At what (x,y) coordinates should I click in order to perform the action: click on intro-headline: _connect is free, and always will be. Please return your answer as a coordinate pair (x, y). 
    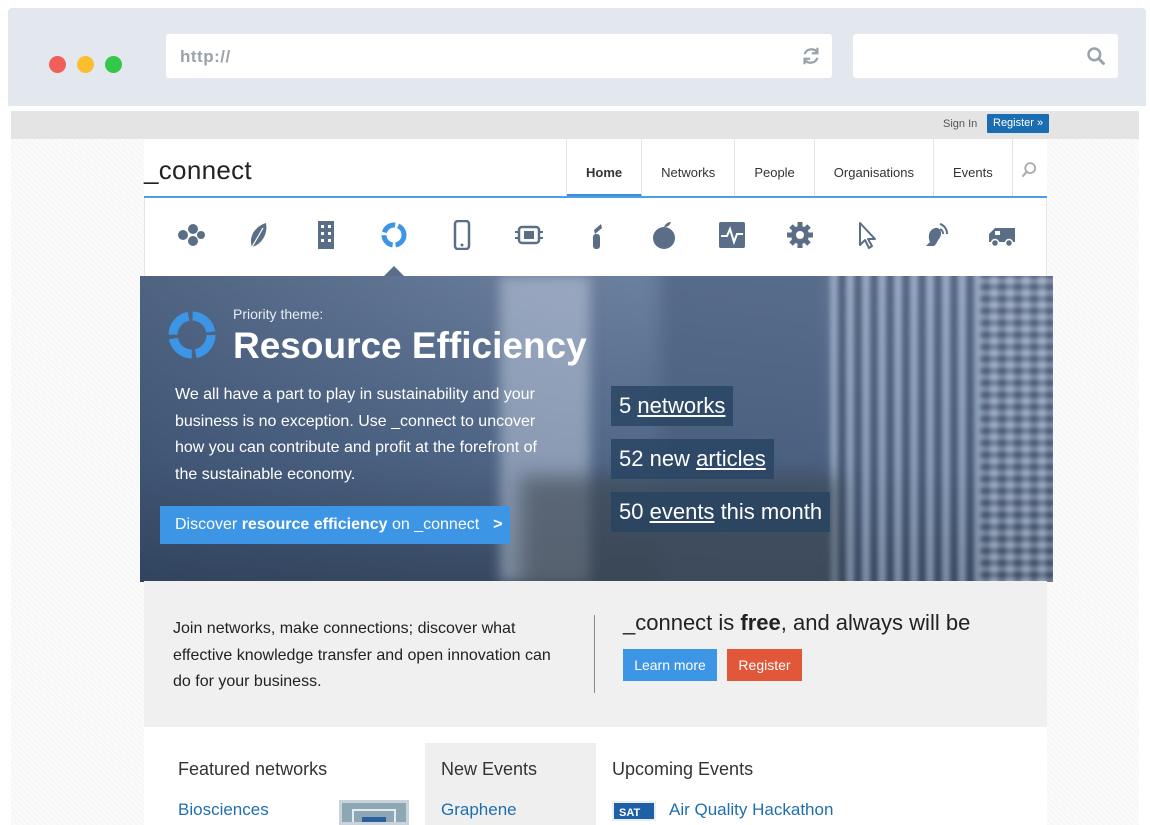
    Looking at the image, I should click on (796, 623).